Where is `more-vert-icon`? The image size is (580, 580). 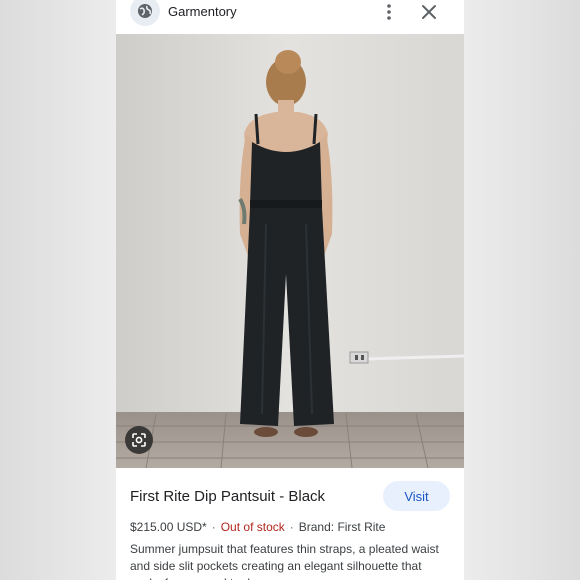 more-vert-icon is located at coordinates (389, 12).